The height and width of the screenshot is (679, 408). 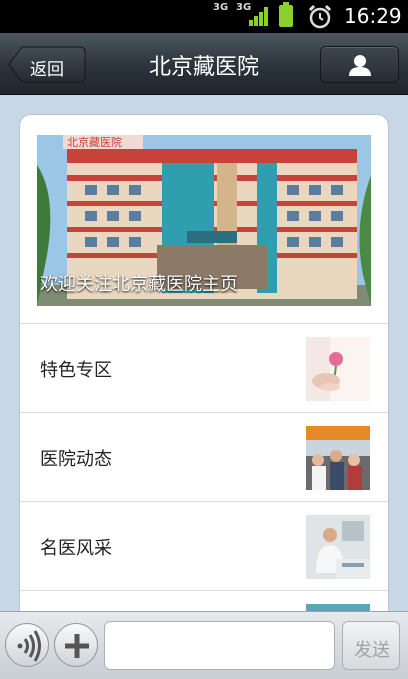 I want to click on status-time: 16:29, so click(x=373, y=16).